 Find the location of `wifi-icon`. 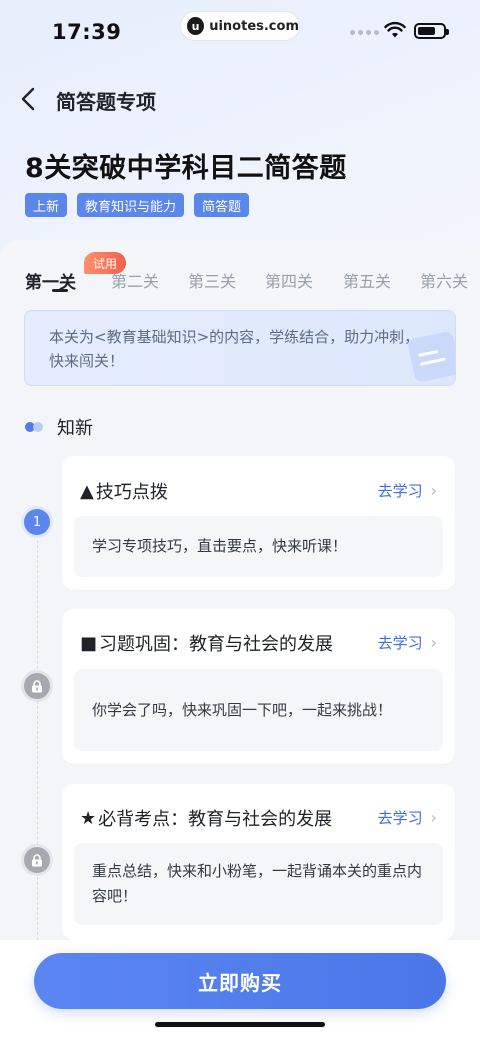

wifi-icon is located at coordinates (395, 29).